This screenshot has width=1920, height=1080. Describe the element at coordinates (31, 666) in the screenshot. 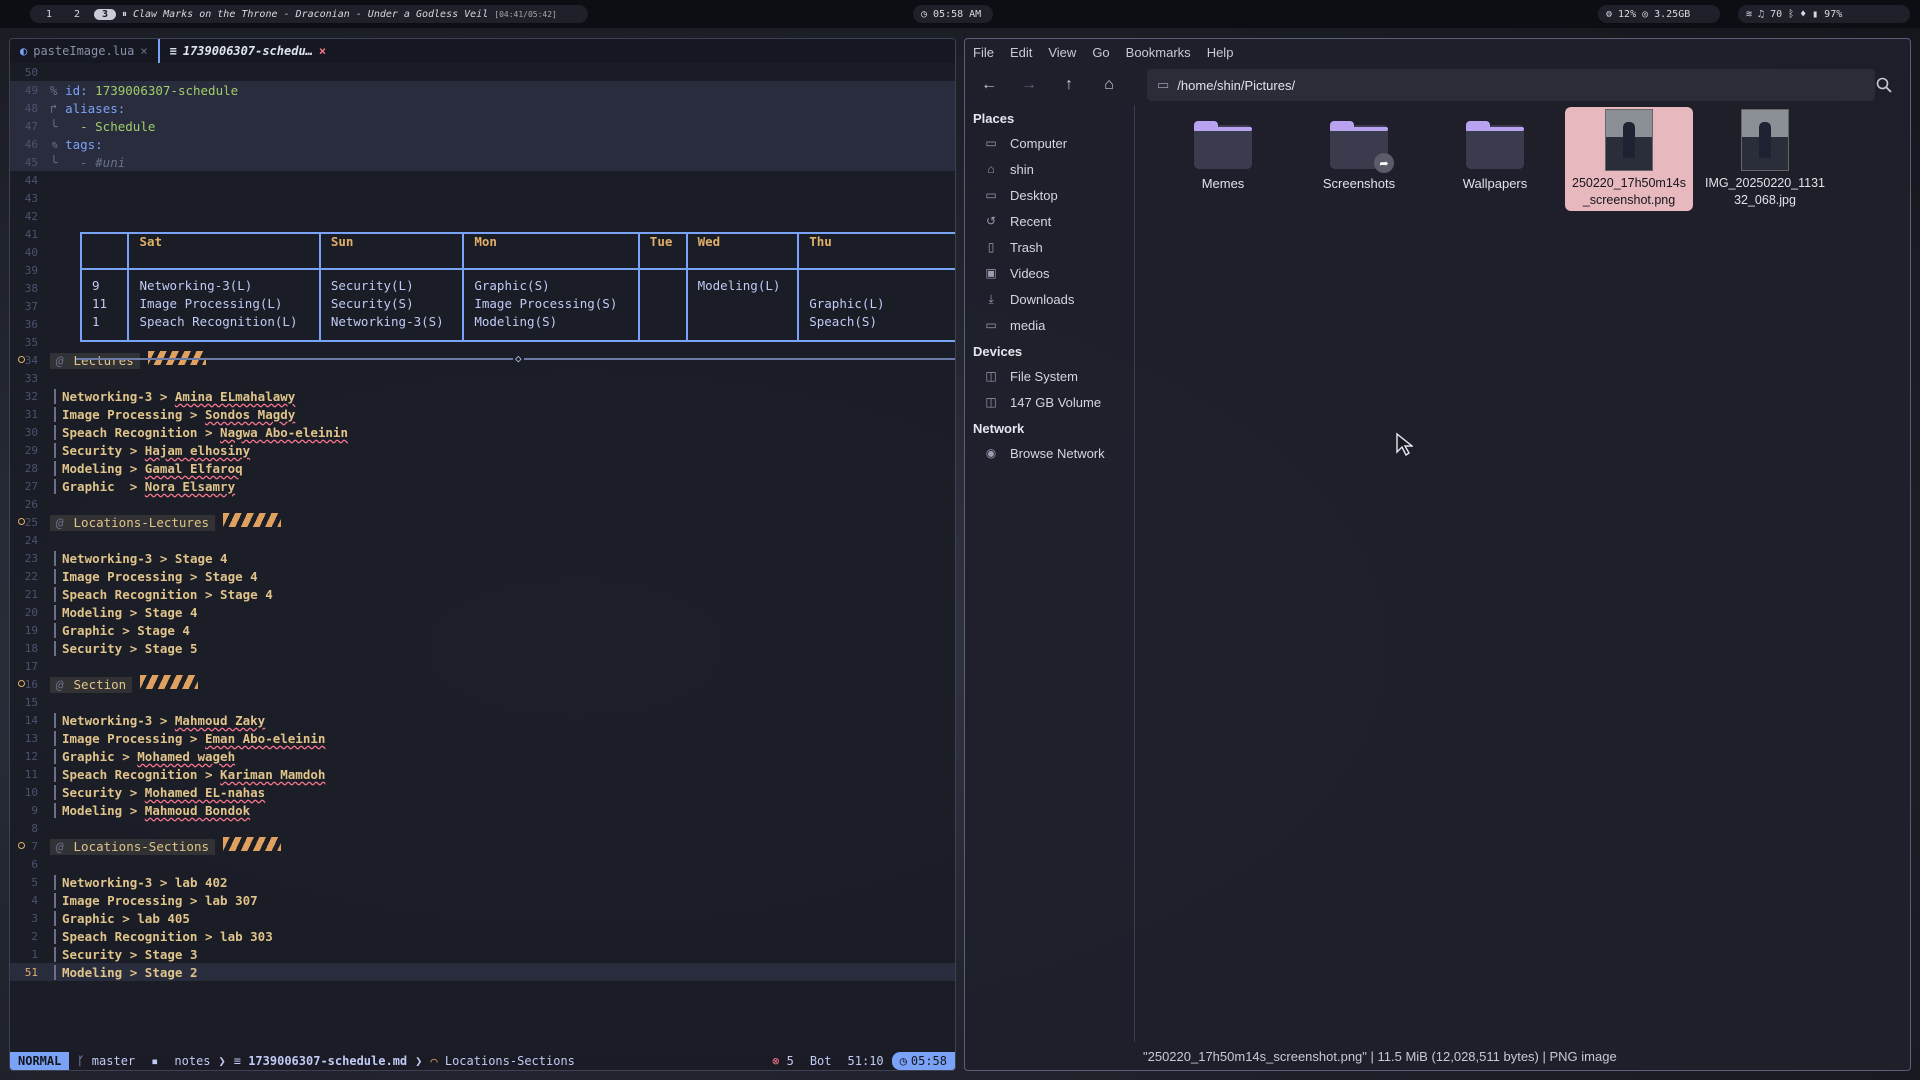

I see `line-number: 17` at that location.